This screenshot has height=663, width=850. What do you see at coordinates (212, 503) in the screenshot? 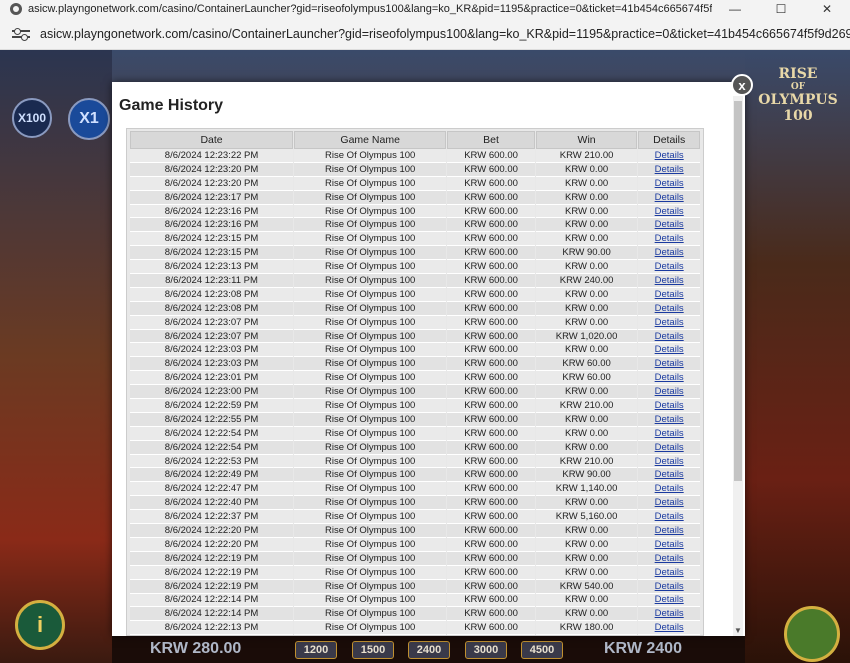
I see `table-cell: 8/6/2024 12:22:40 PM` at bounding box center [212, 503].